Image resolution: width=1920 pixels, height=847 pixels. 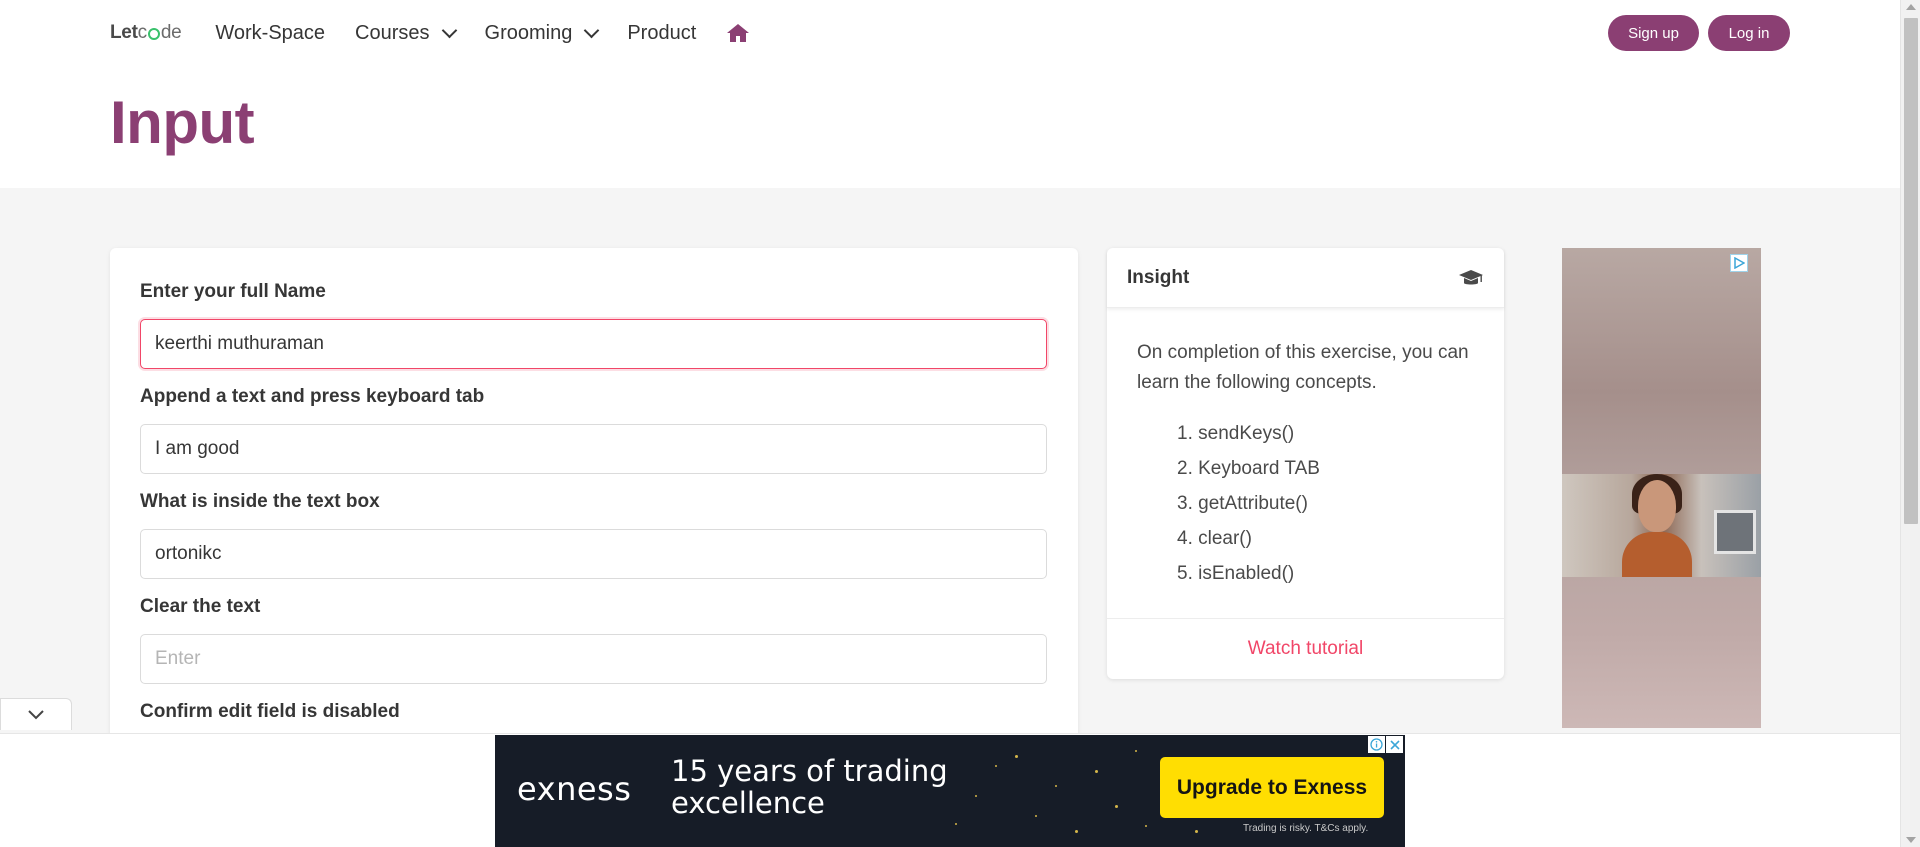 What do you see at coordinates (1657, 554) in the screenshot?
I see `ad-person-body` at bounding box center [1657, 554].